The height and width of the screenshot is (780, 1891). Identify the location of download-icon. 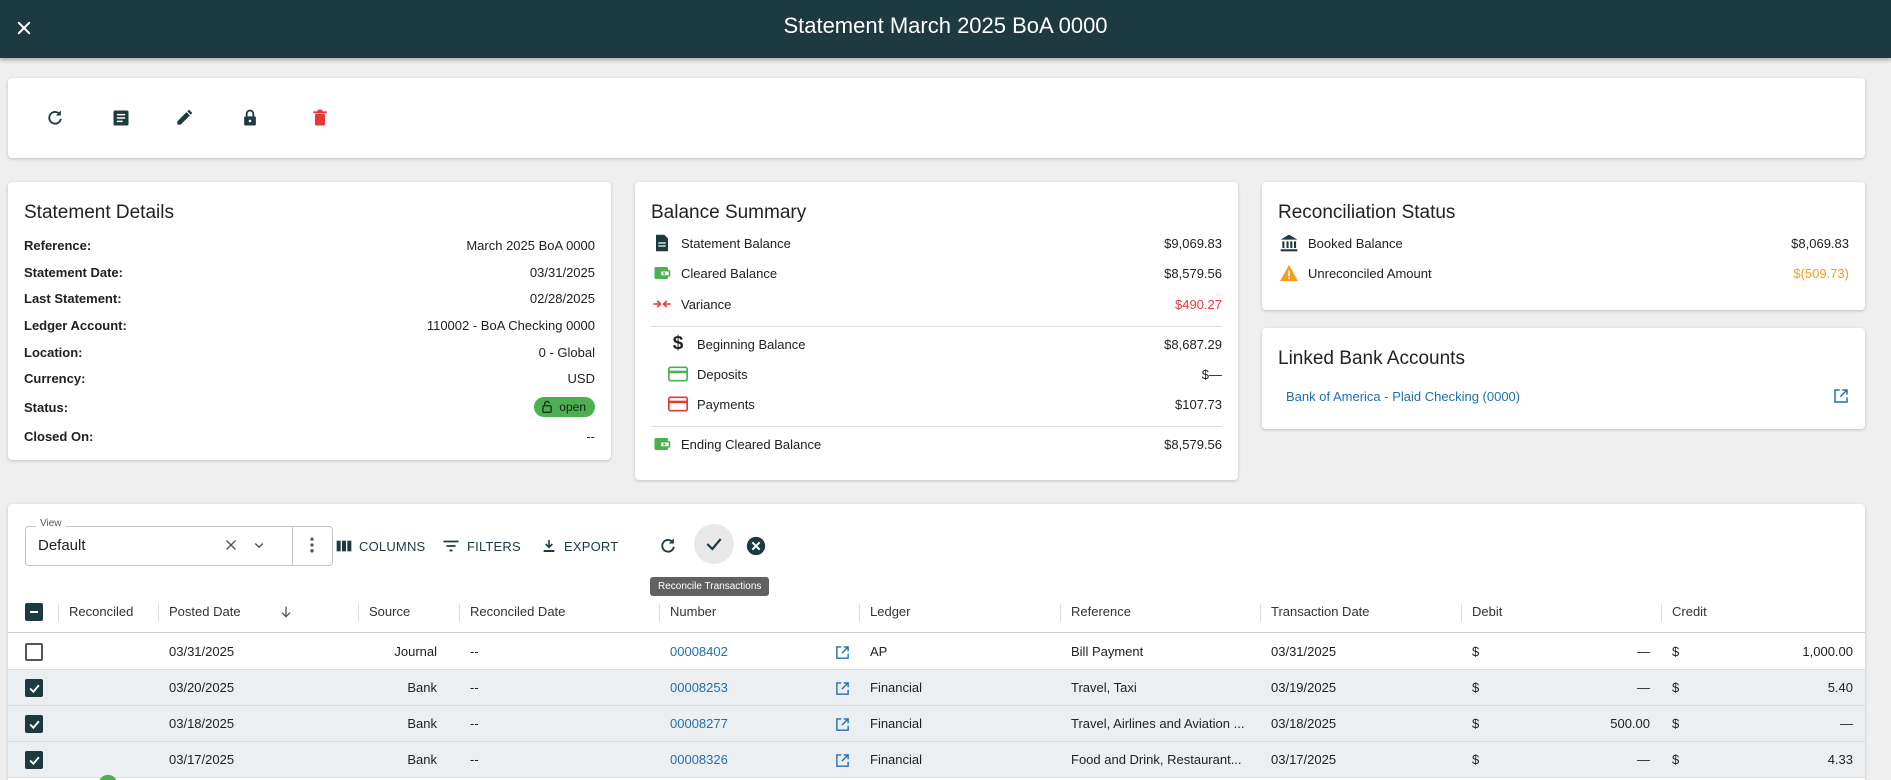
(549, 546).